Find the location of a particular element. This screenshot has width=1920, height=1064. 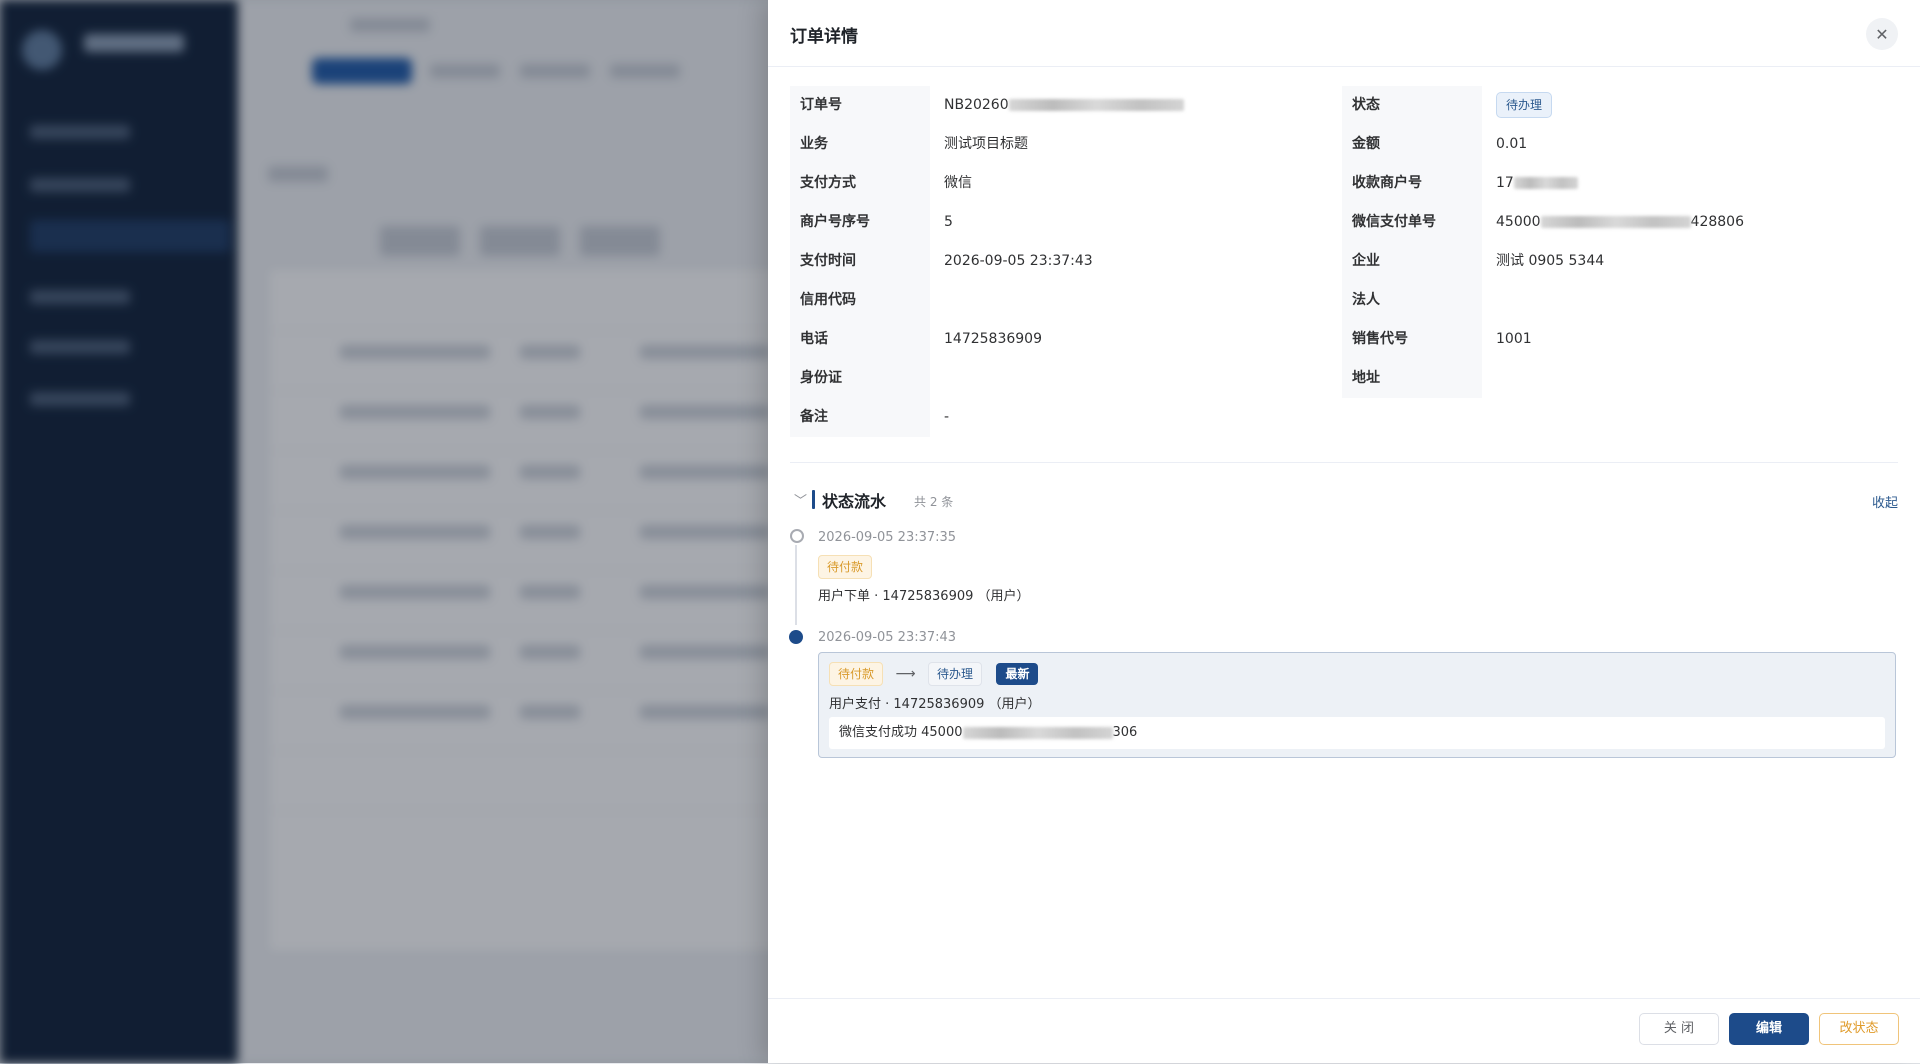

from-status-badge: 待付款 is located at coordinates (856, 674).